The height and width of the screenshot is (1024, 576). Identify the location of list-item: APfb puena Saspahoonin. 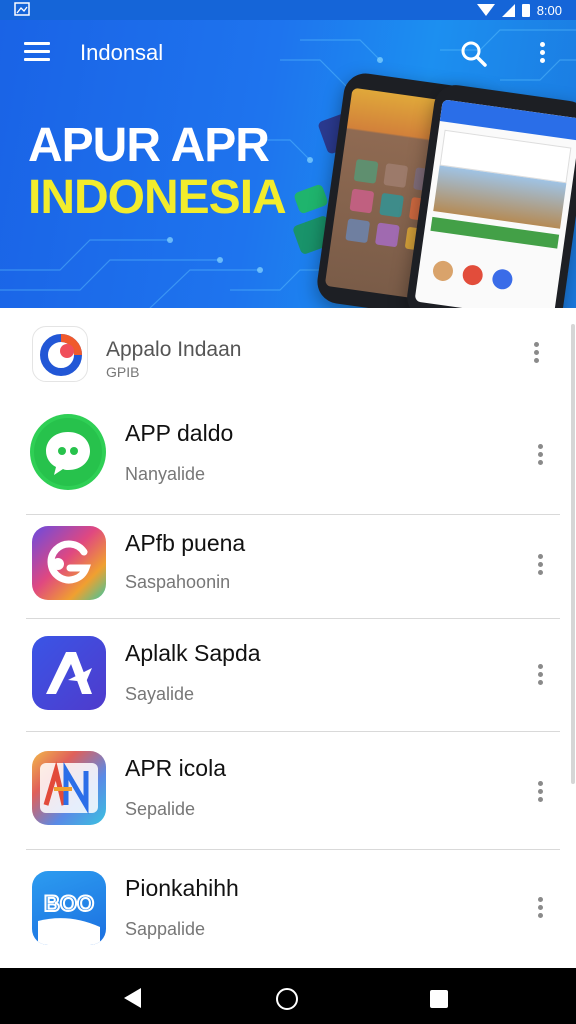
(283, 568).